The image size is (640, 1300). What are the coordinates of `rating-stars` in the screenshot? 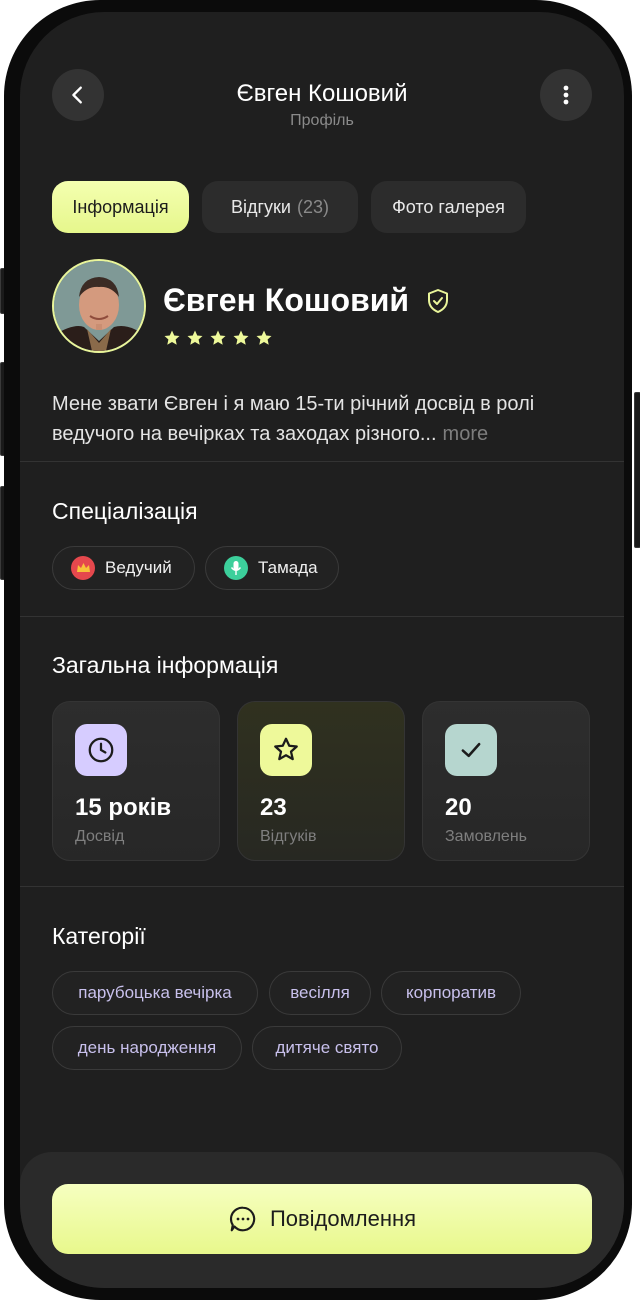 It's located at (218, 338).